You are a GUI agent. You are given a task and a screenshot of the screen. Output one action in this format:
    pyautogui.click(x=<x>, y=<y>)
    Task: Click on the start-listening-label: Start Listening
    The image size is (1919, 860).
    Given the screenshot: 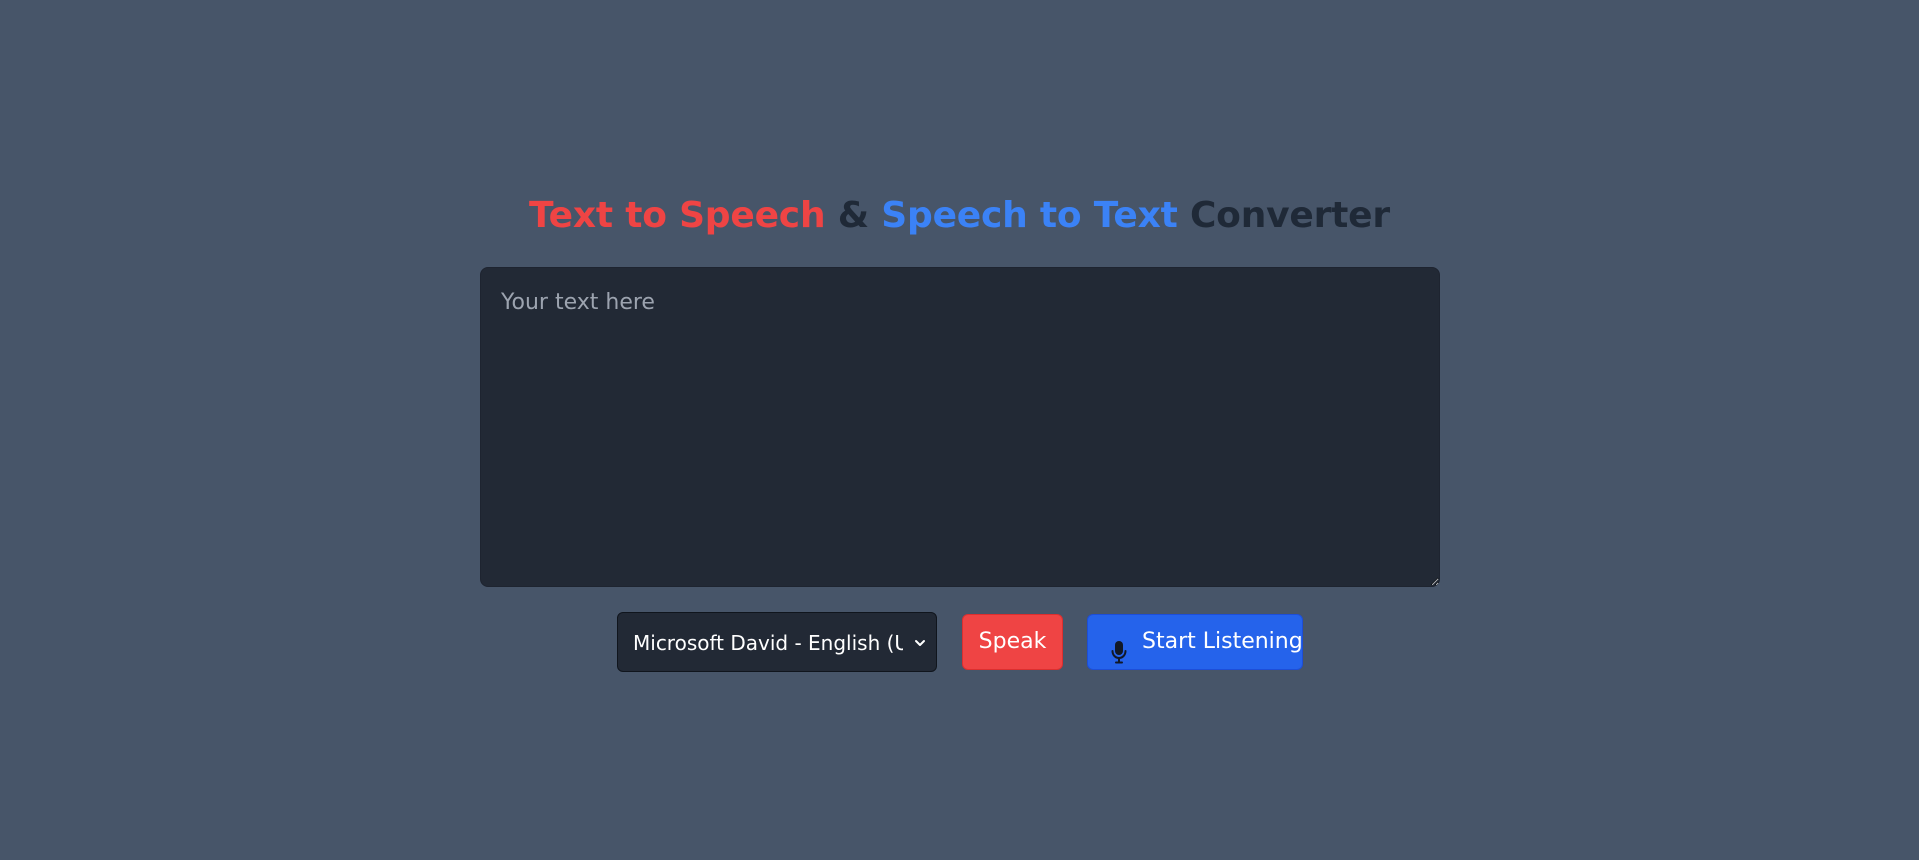 What is the action you would take?
    pyautogui.click(x=1222, y=641)
    